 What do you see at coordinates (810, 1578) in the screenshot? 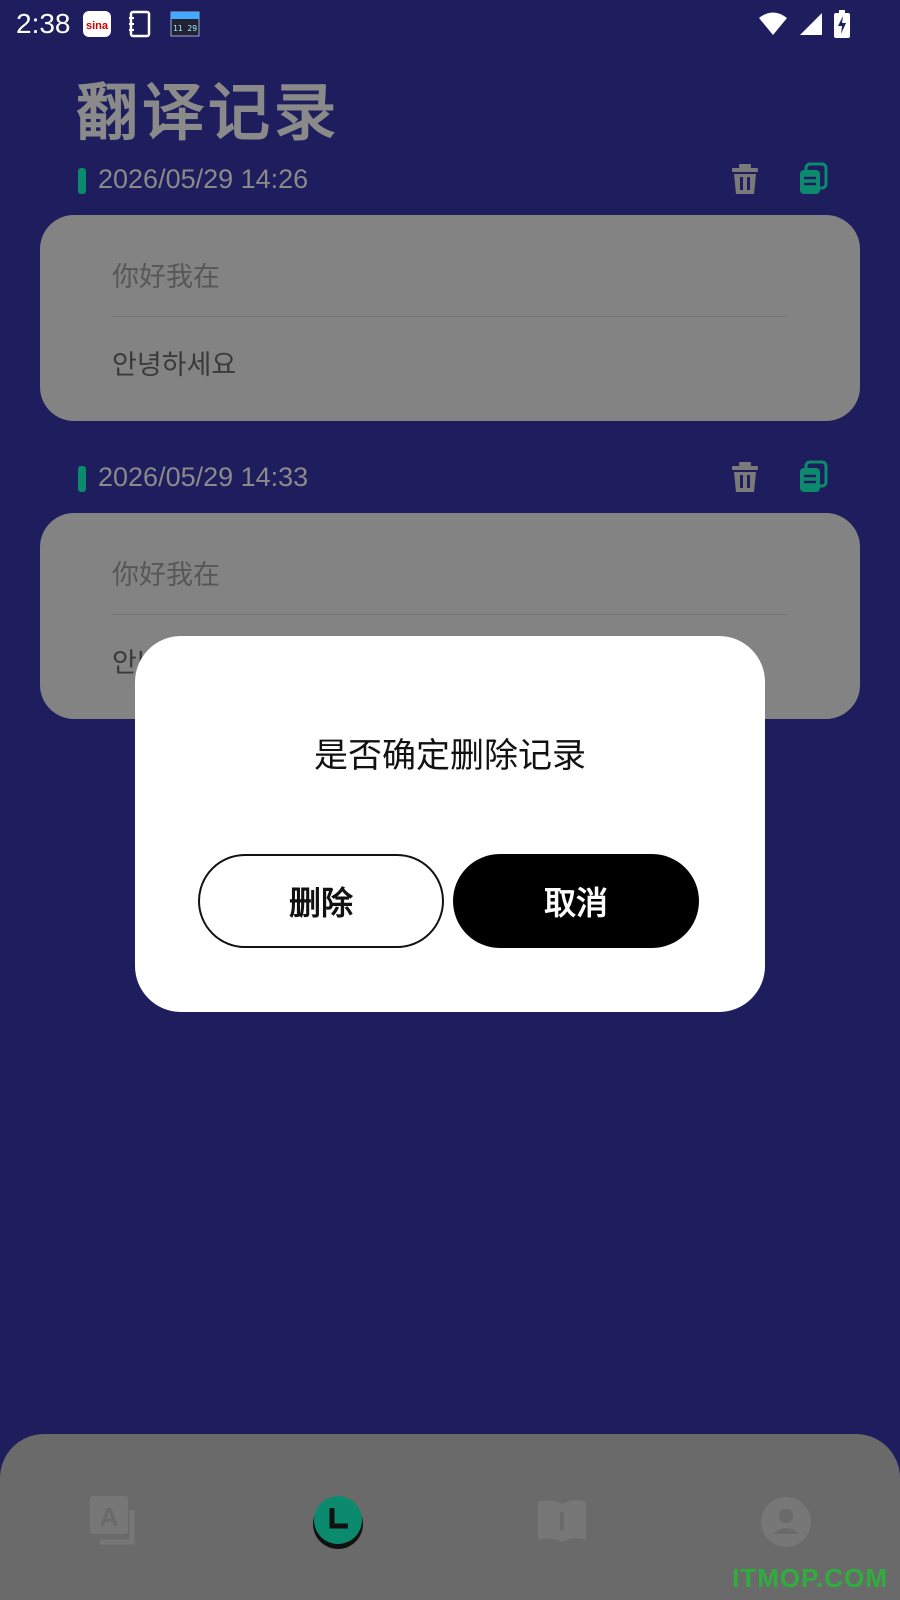
I see `watermark: ITMOP.COM` at bounding box center [810, 1578].